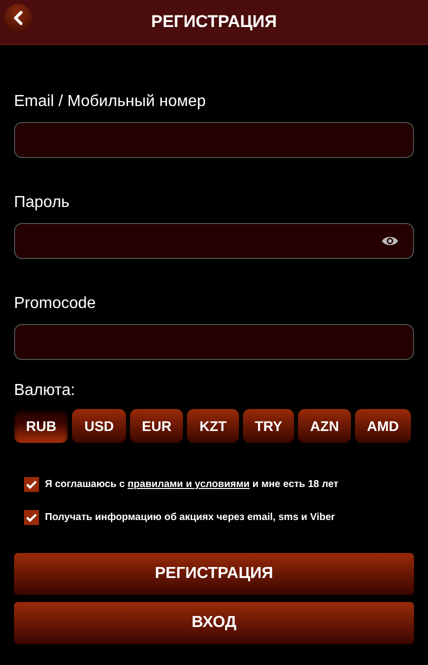  Describe the element at coordinates (382, 426) in the screenshot. I see `currency-button: AMD` at that location.